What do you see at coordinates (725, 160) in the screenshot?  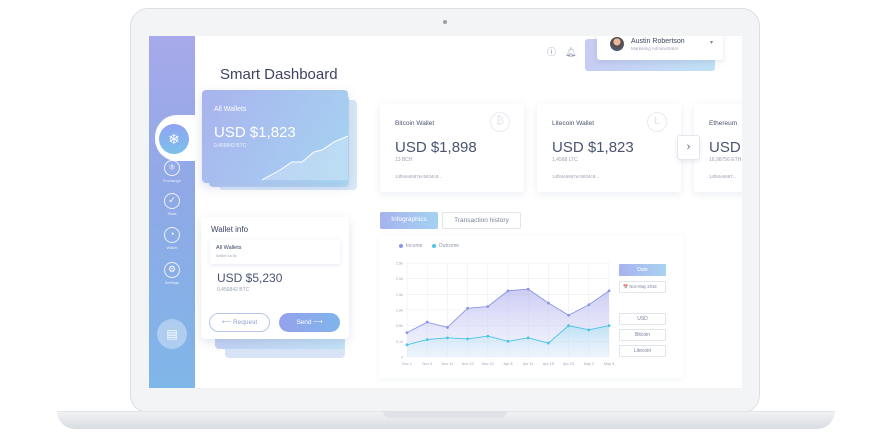 I see `wallet-balance: 16,98756 ETH` at bounding box center [725, 160].